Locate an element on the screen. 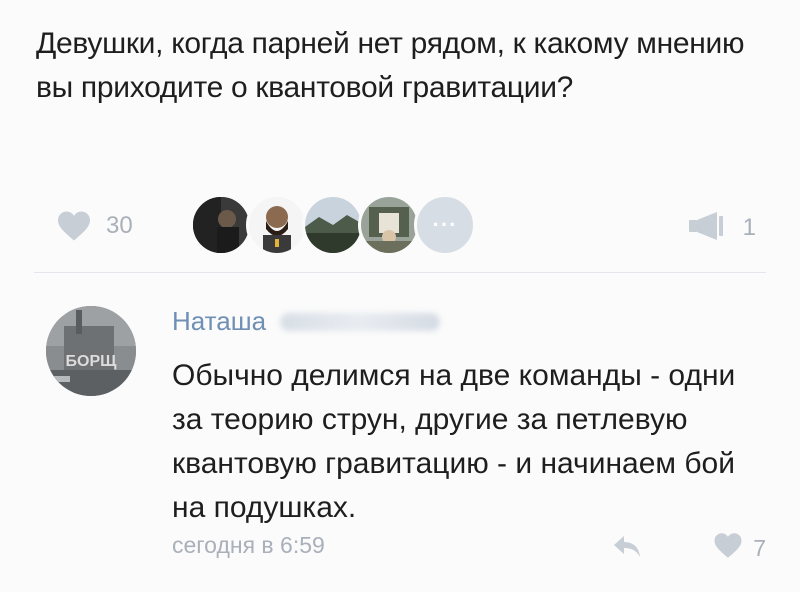 The height and width of the screenshot is (592, 800). likers-avatars: ··· is located at coordinates (333, 225).